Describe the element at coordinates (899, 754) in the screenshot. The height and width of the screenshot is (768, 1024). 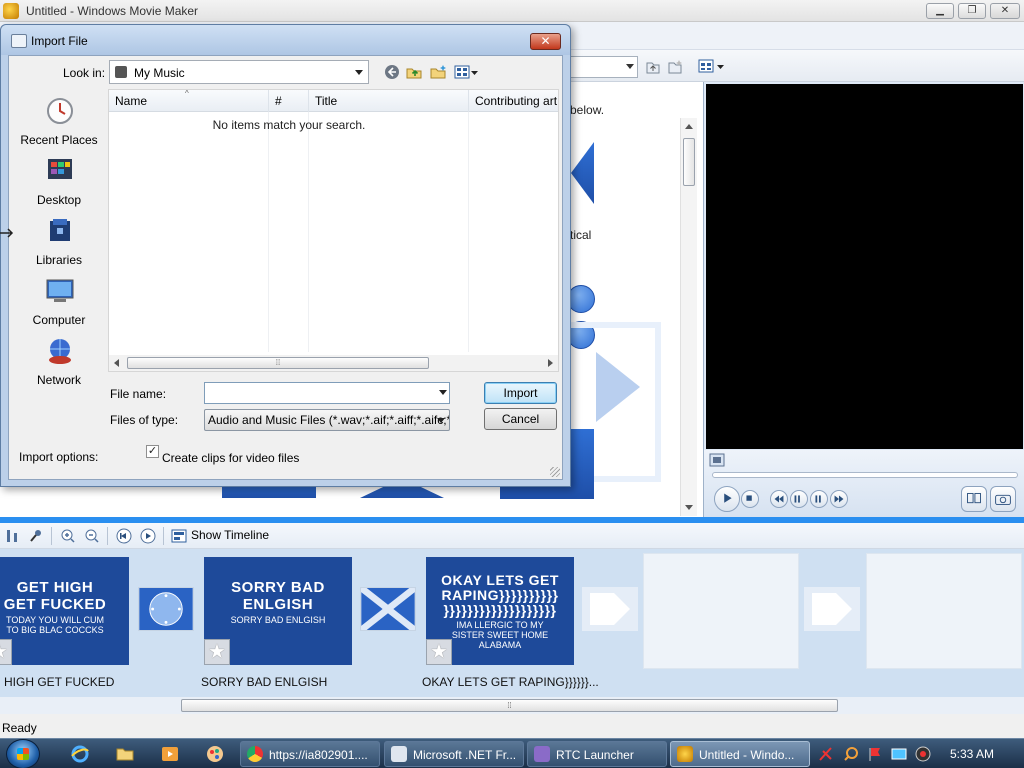
I see `tray-display-icon` at that location.